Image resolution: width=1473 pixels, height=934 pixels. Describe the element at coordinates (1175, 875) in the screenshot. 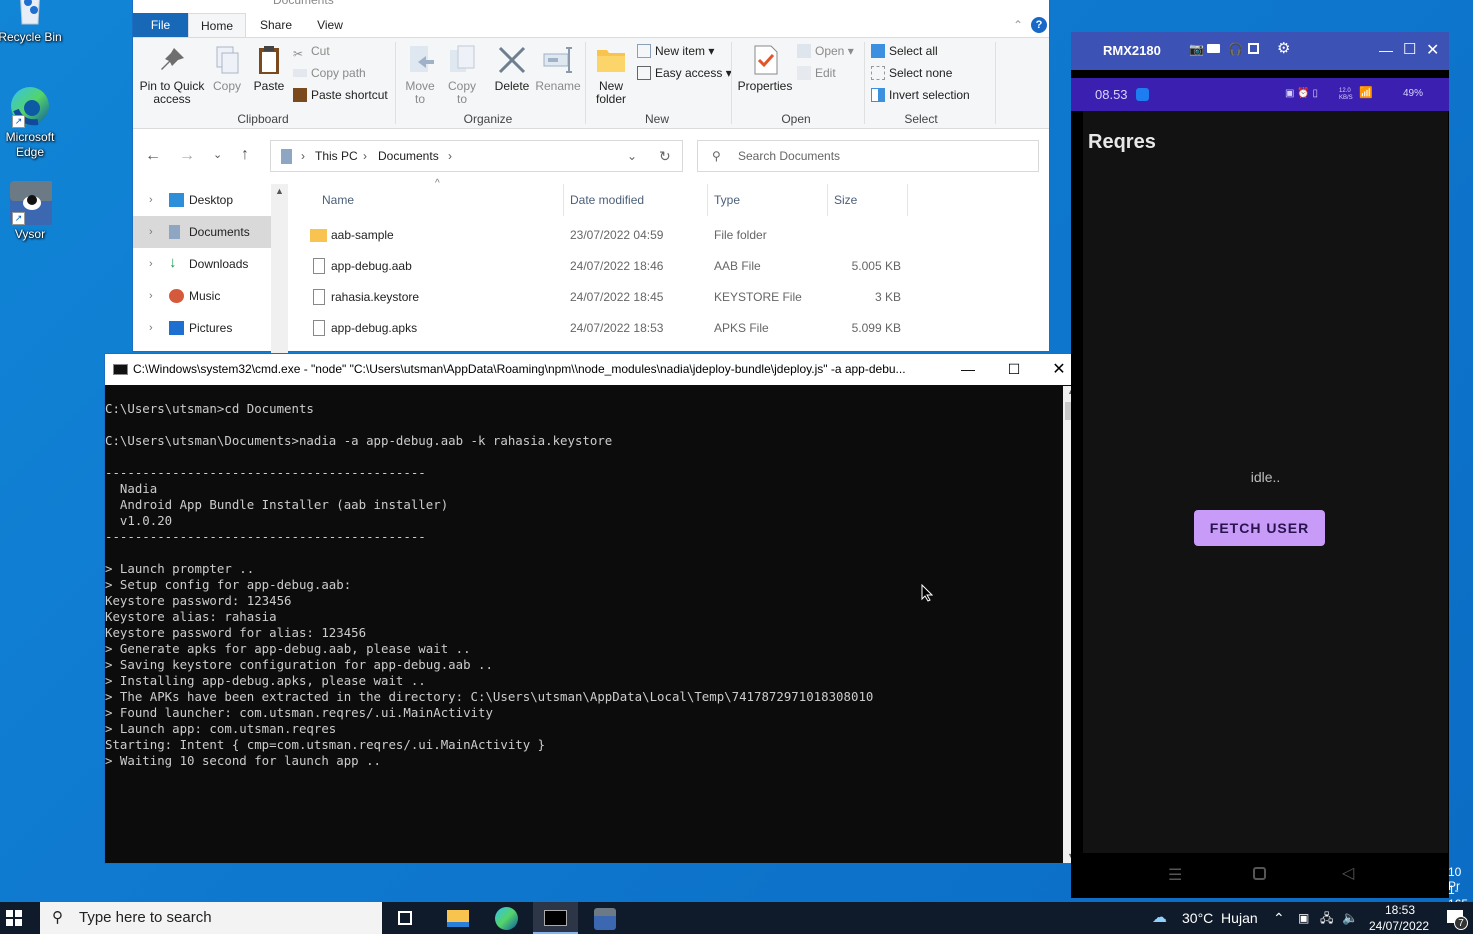

I see `recents-menu-icon: ☰` at that location.